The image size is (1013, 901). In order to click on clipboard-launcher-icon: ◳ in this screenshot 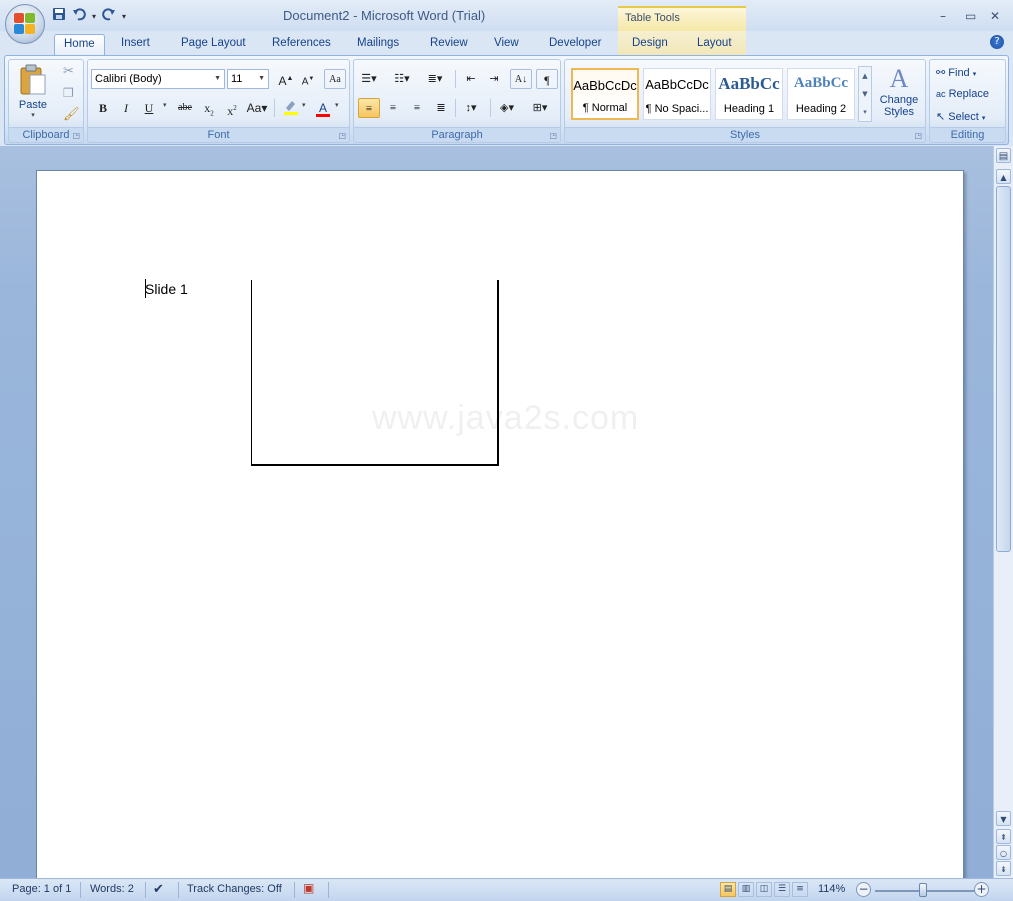, I will do `click(76, 135)`.